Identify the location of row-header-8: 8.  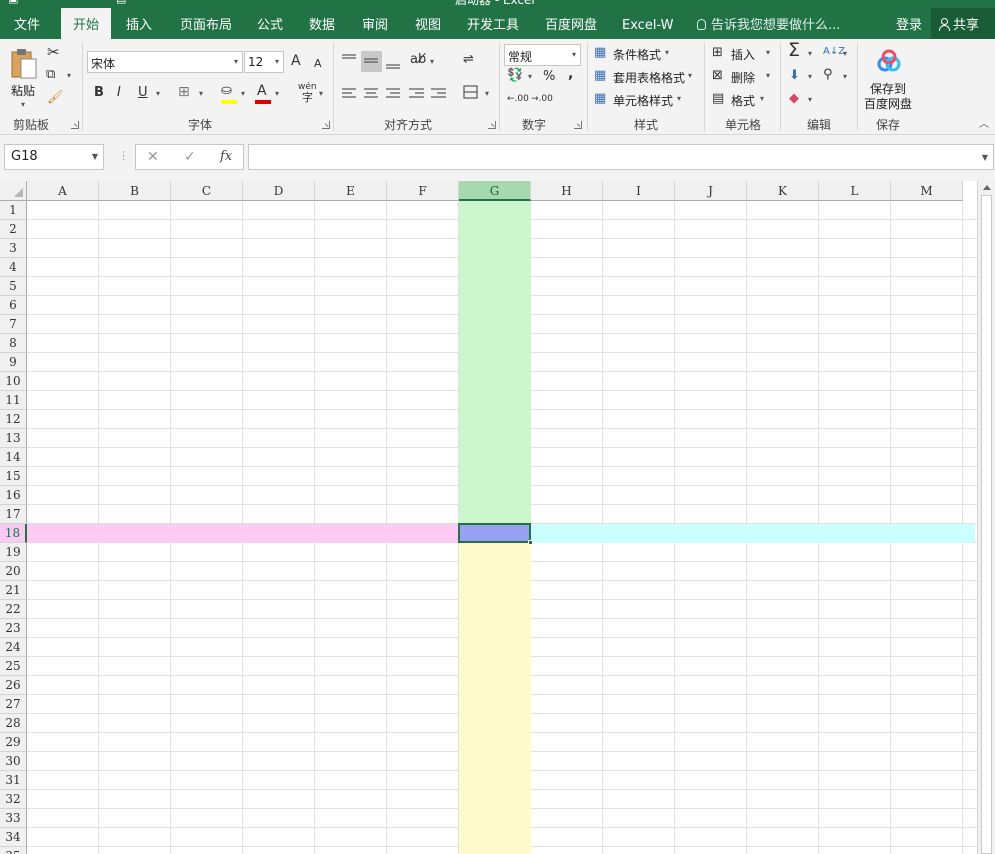
(13, 343).